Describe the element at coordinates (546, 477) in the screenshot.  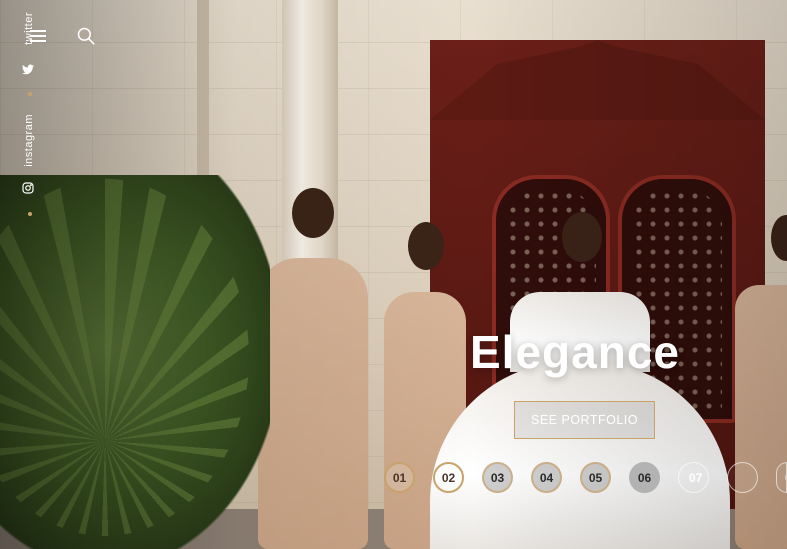
I see `page-dot-04: 04` at that location.